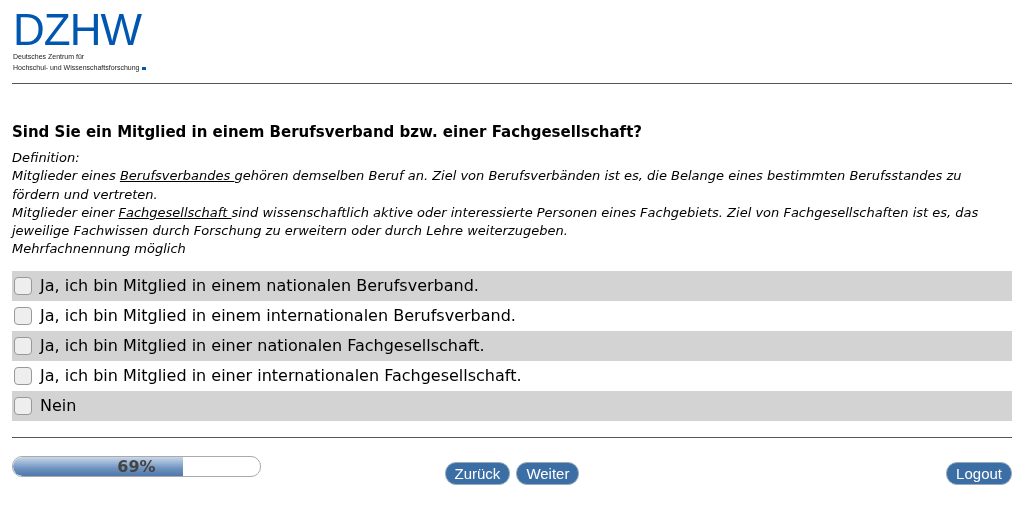 The image size is (1024, 505). What do you see at coordinates (144, 68) in the screenshot?
I see `square-icon` at bounding box center [144, 68].